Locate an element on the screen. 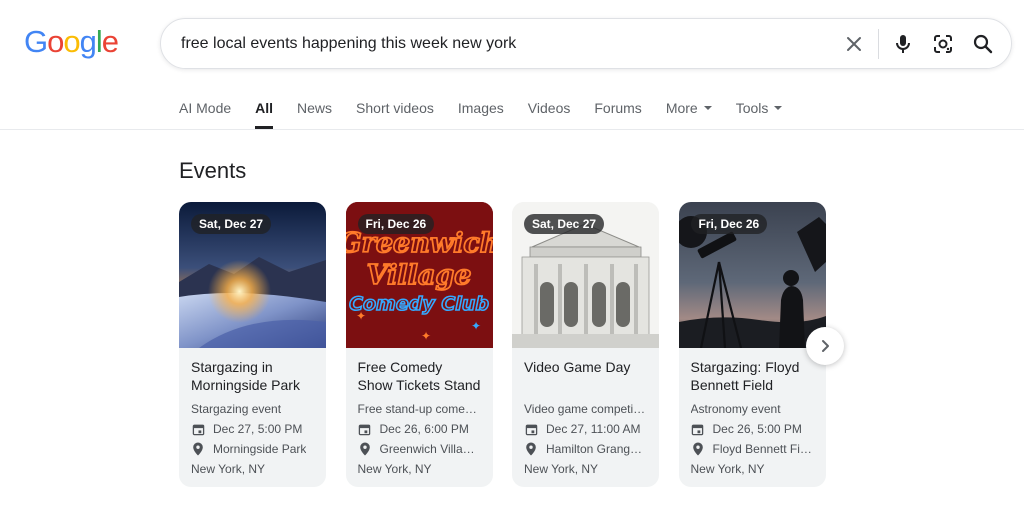  chevron-right-icon is located at coordinates (825, 346).